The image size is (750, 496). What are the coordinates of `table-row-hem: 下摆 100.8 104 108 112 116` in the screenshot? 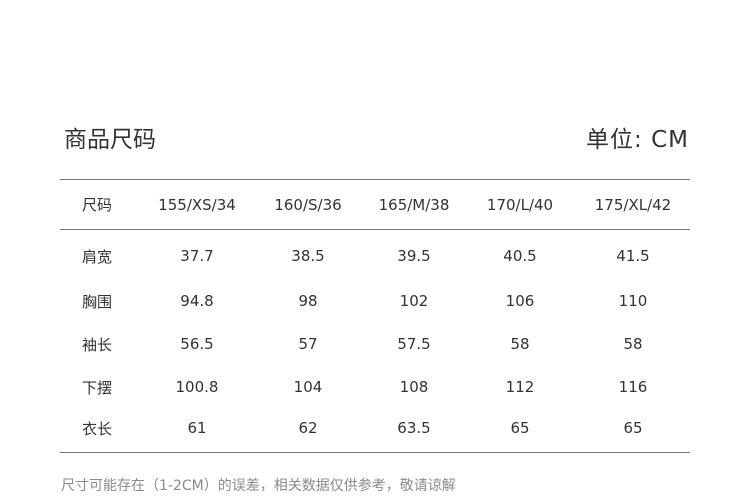 It's located at (375, 387).